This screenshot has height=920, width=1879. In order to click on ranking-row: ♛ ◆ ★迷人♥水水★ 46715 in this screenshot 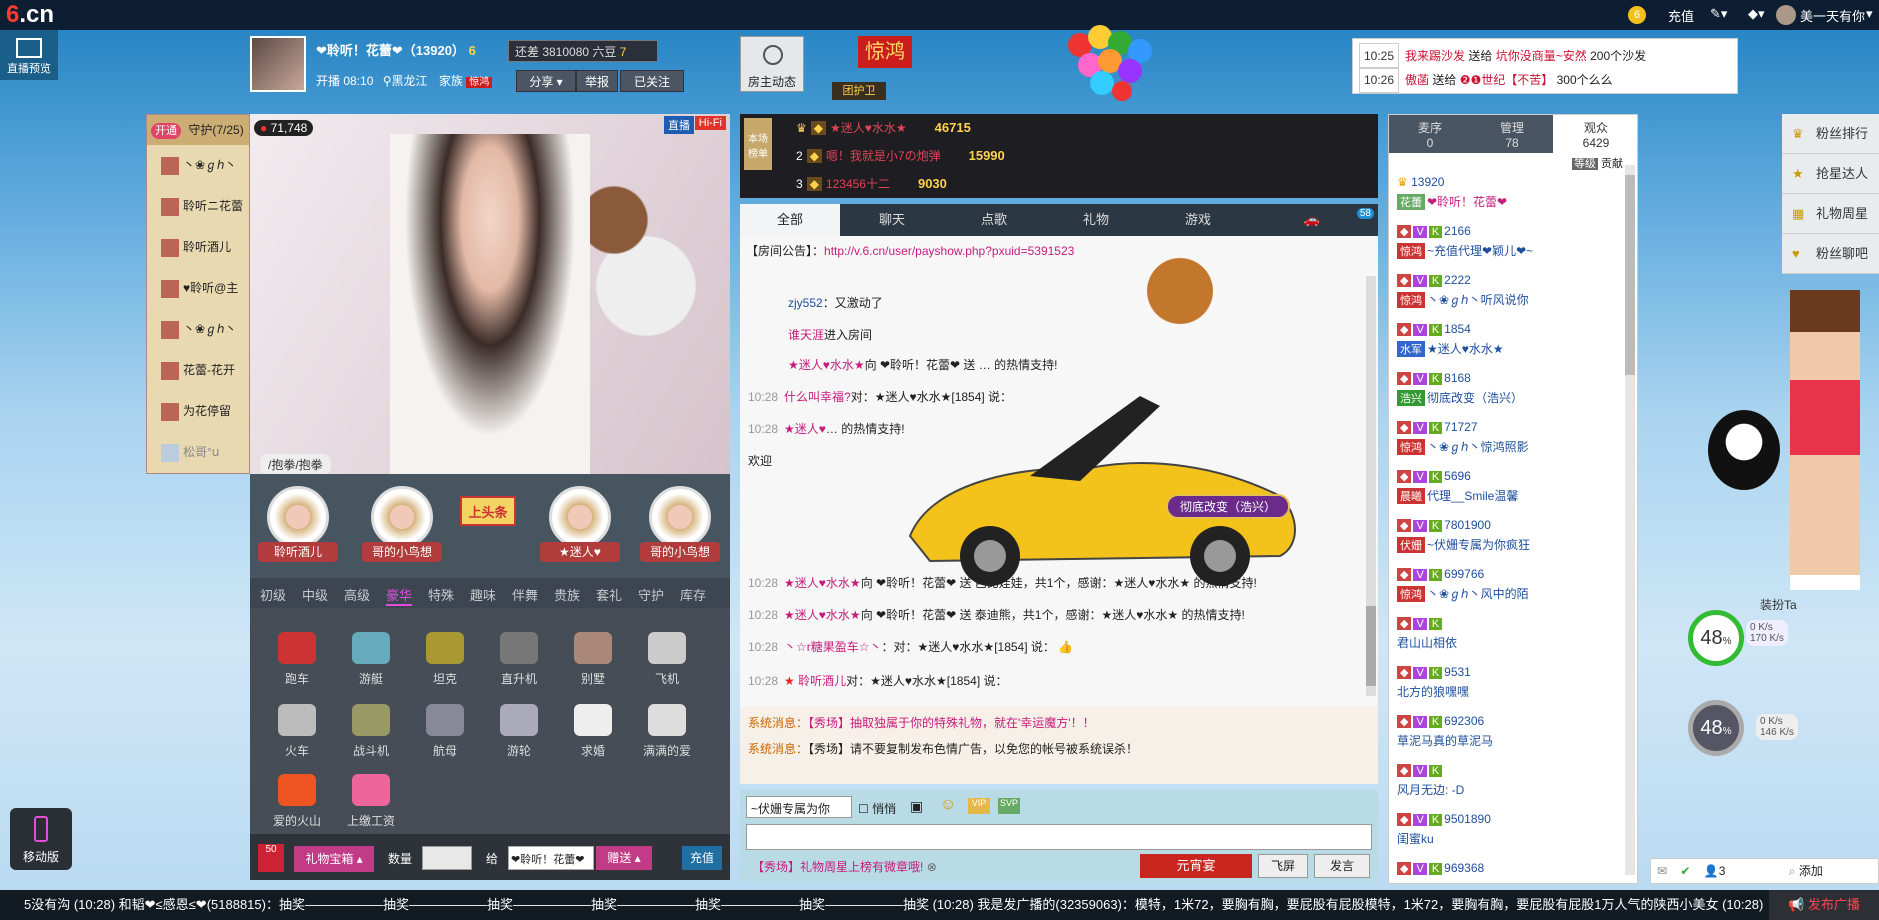, I will do `click(883, 128)`.